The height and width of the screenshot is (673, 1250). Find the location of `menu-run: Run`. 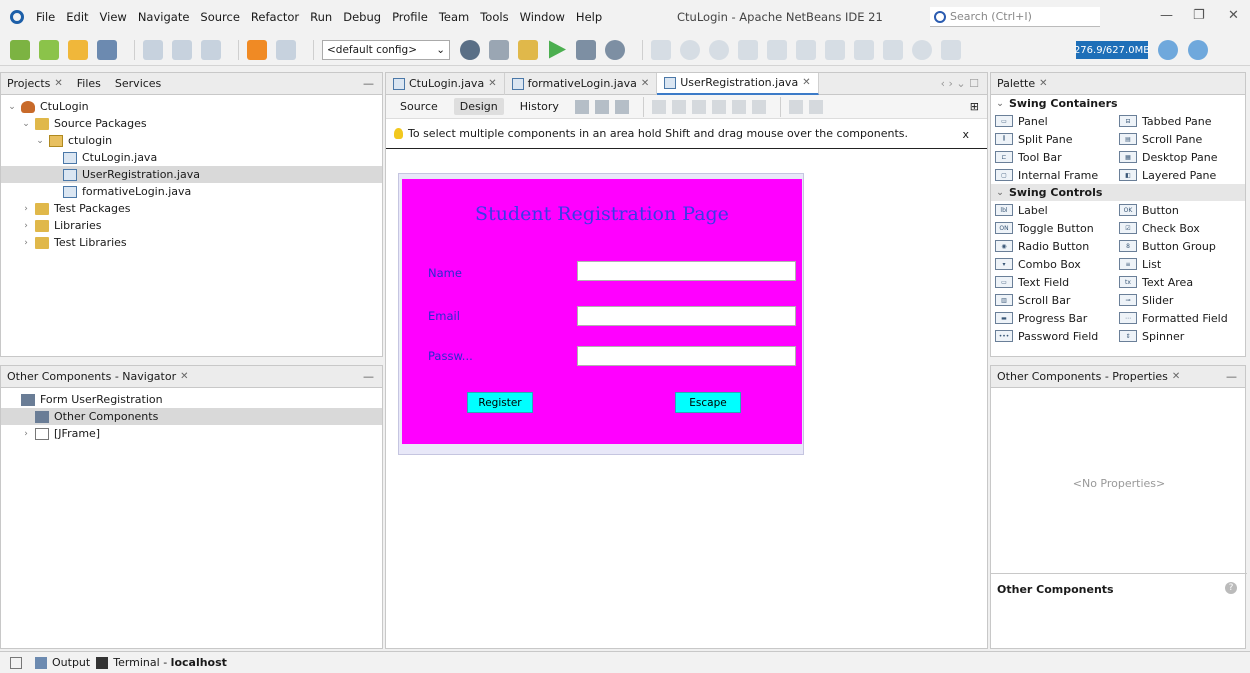

menu-run: Run is located at coordinates (321, 17).